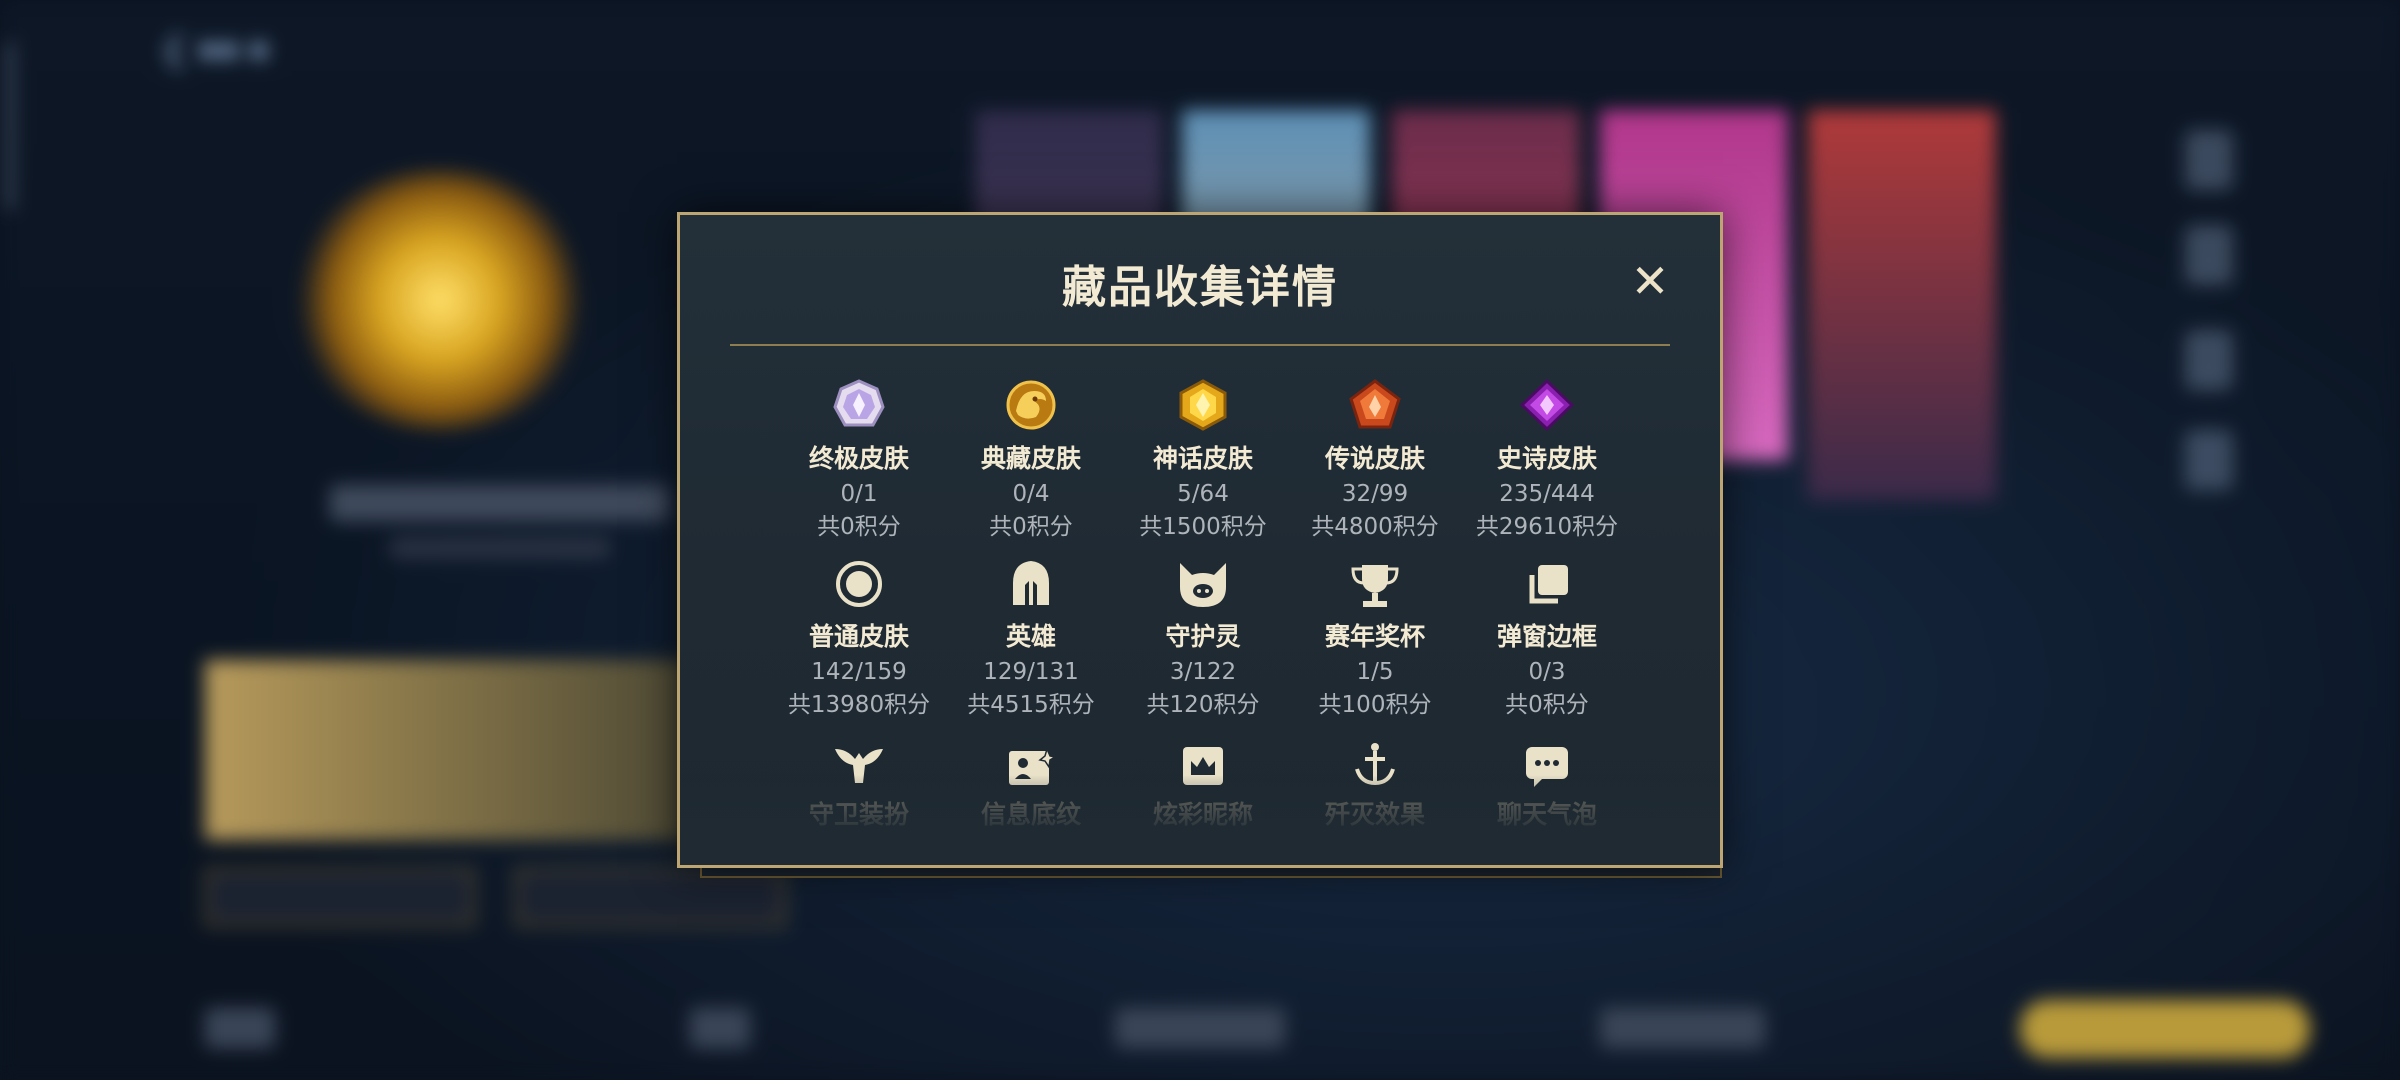  What do you see at coordinates (1031, 494) in the screenshot?
I see `item-count: 0/4` at bounding box center [1031, 494].